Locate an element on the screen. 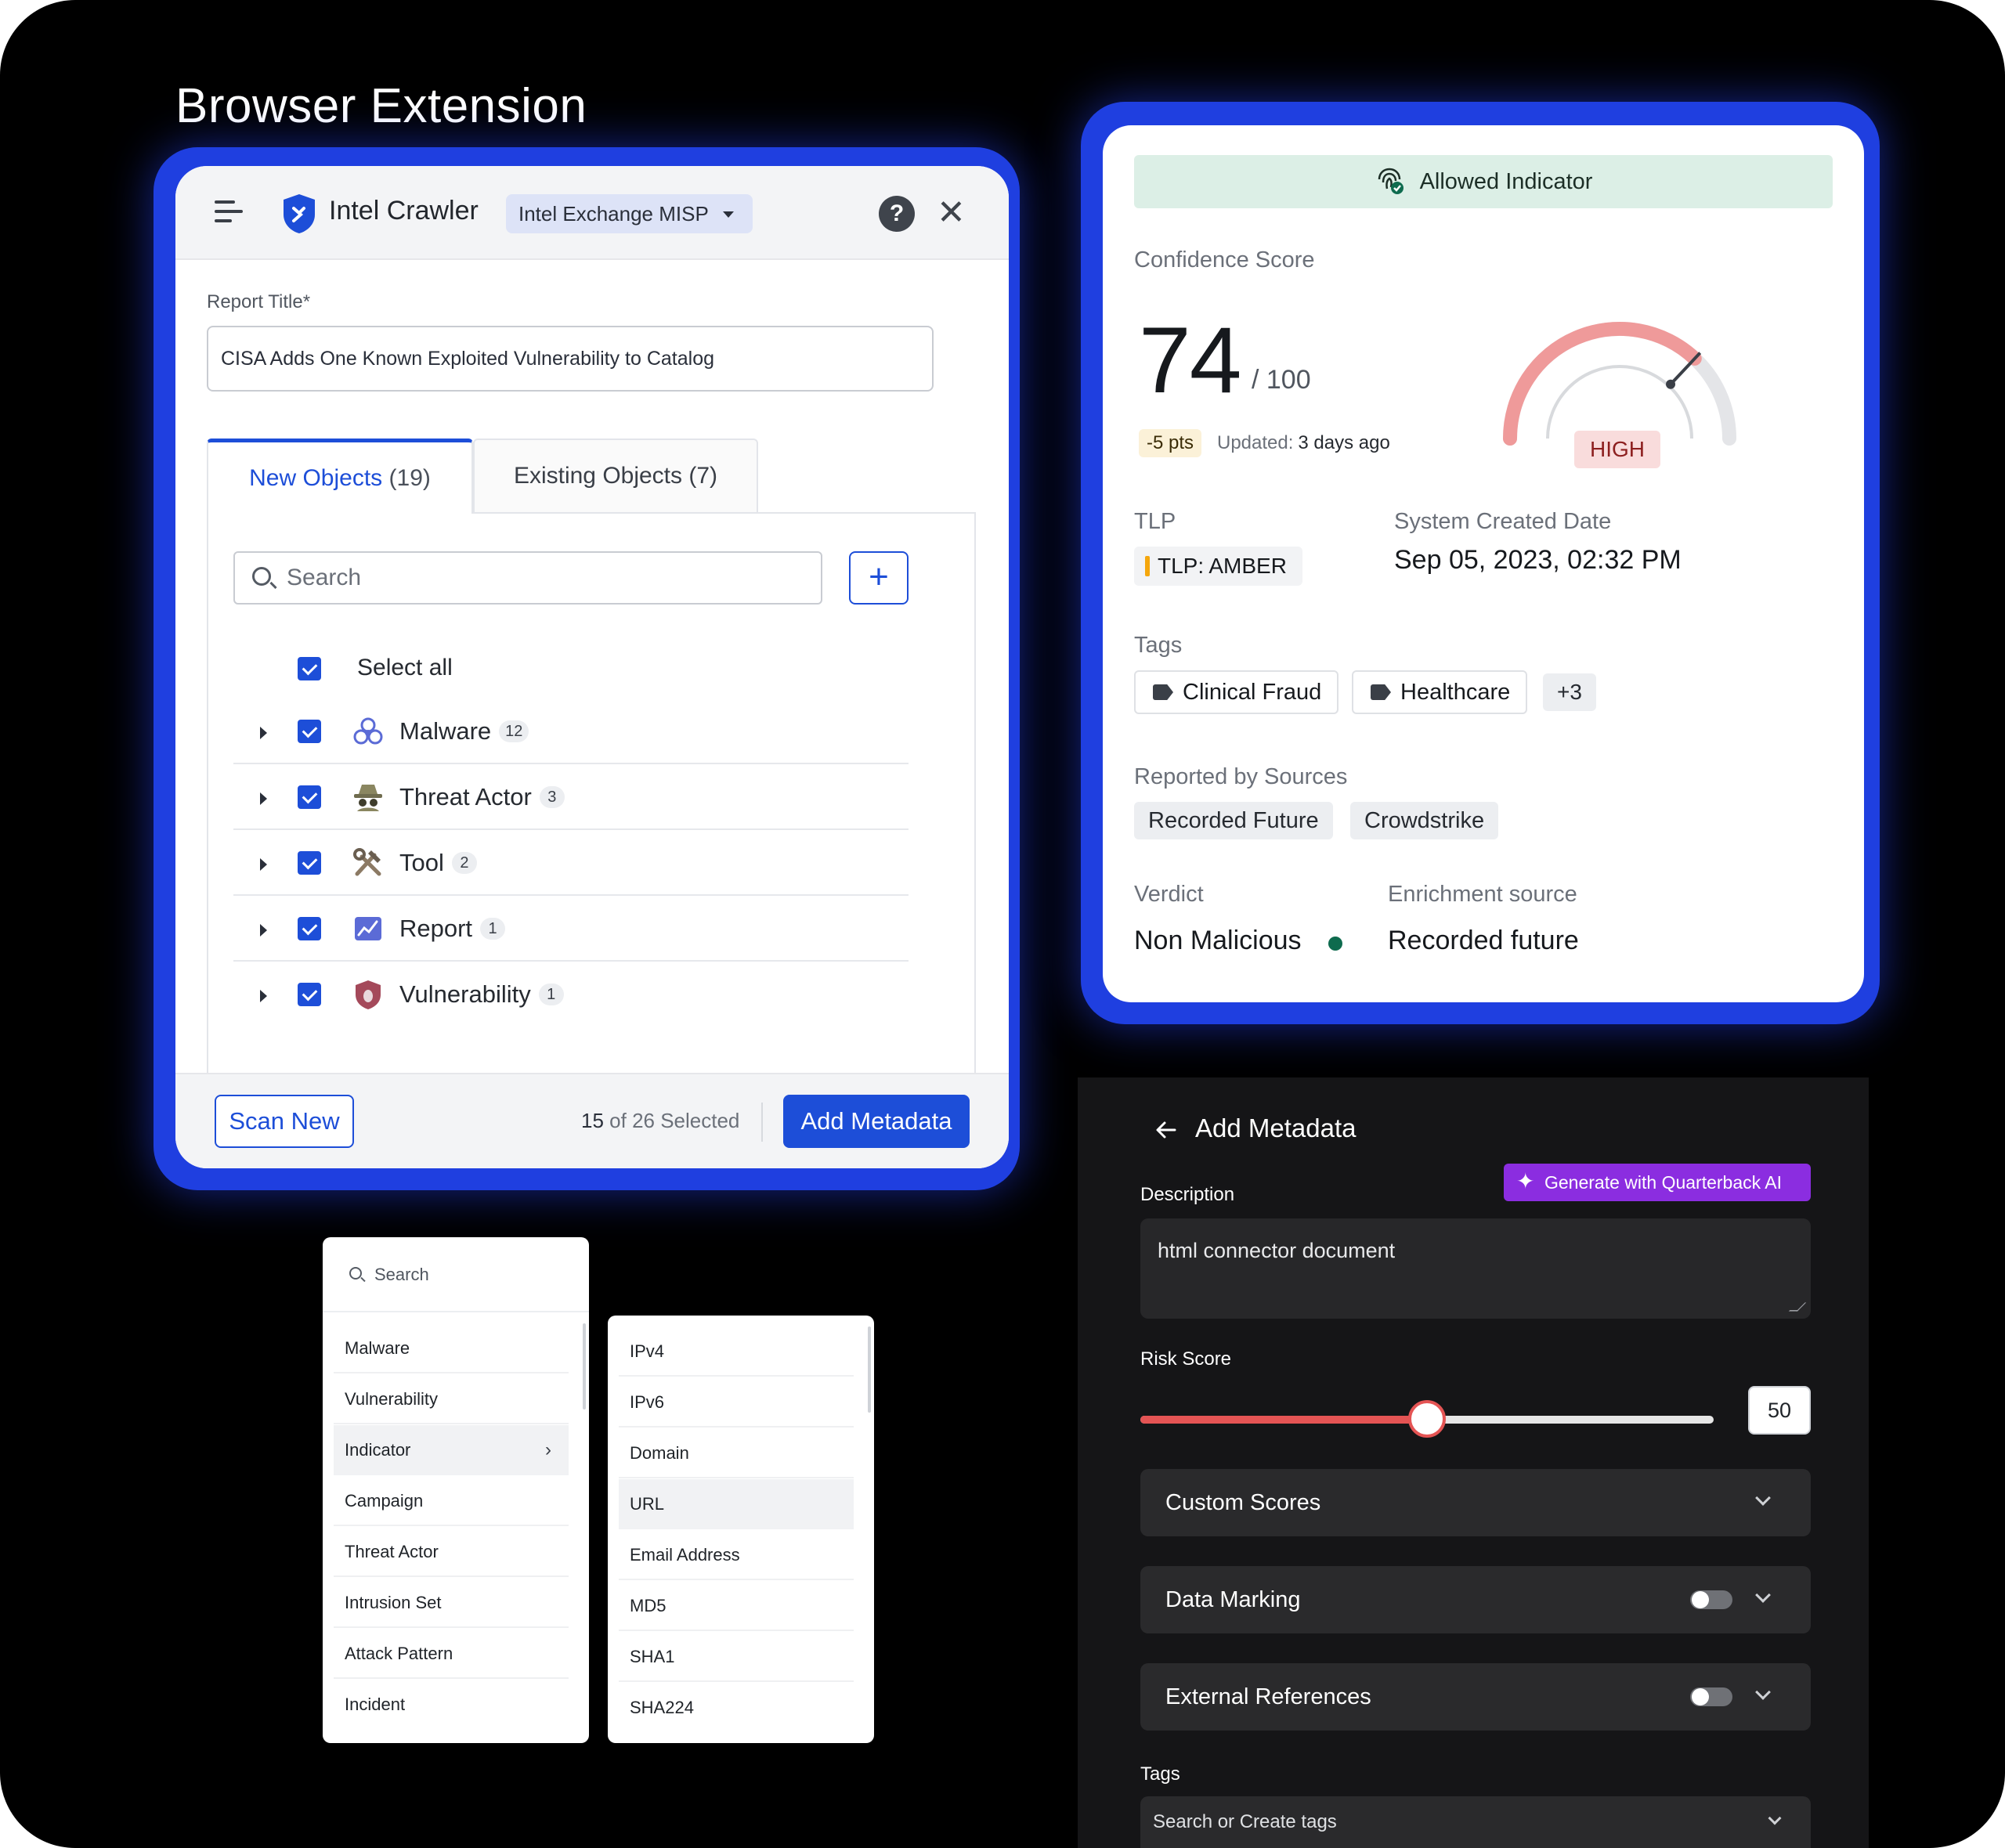 This screenshot has height=1848, width=2005. add-object-button: + is located at coordinates (879, 578).